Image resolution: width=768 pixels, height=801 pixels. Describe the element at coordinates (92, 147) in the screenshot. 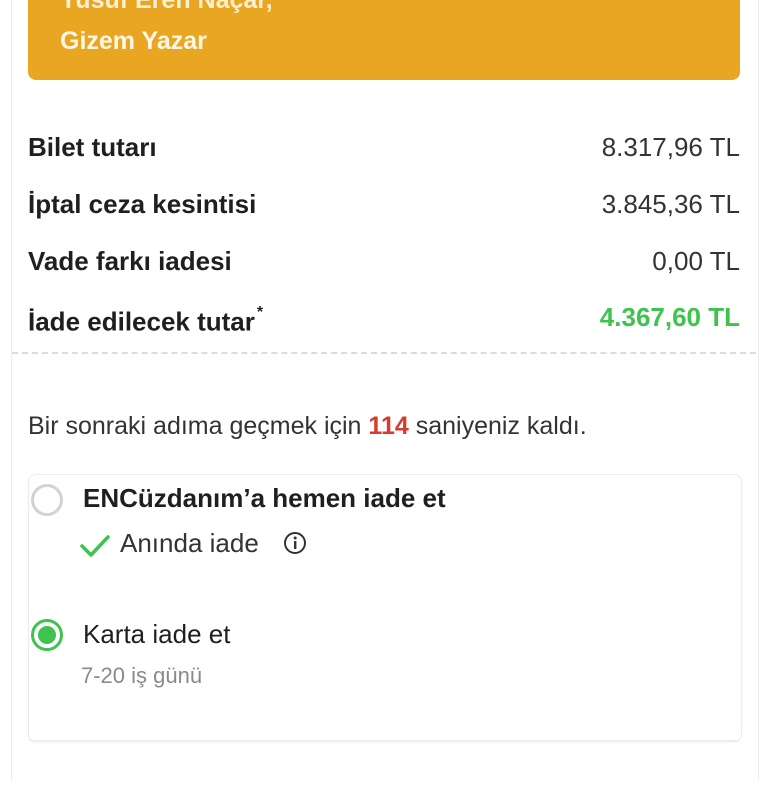

I see `summary-label: Bilet tutarı` at that location.